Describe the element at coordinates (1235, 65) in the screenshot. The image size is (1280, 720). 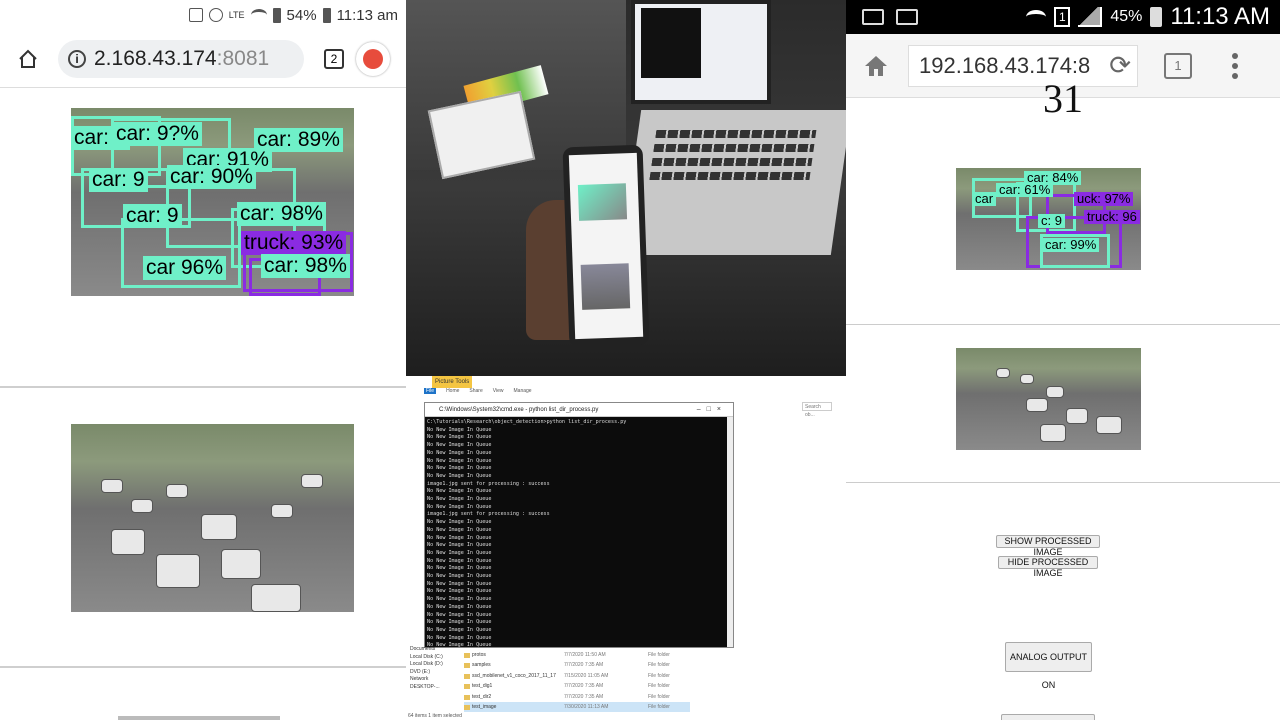
I see `menu-icon` at that location.